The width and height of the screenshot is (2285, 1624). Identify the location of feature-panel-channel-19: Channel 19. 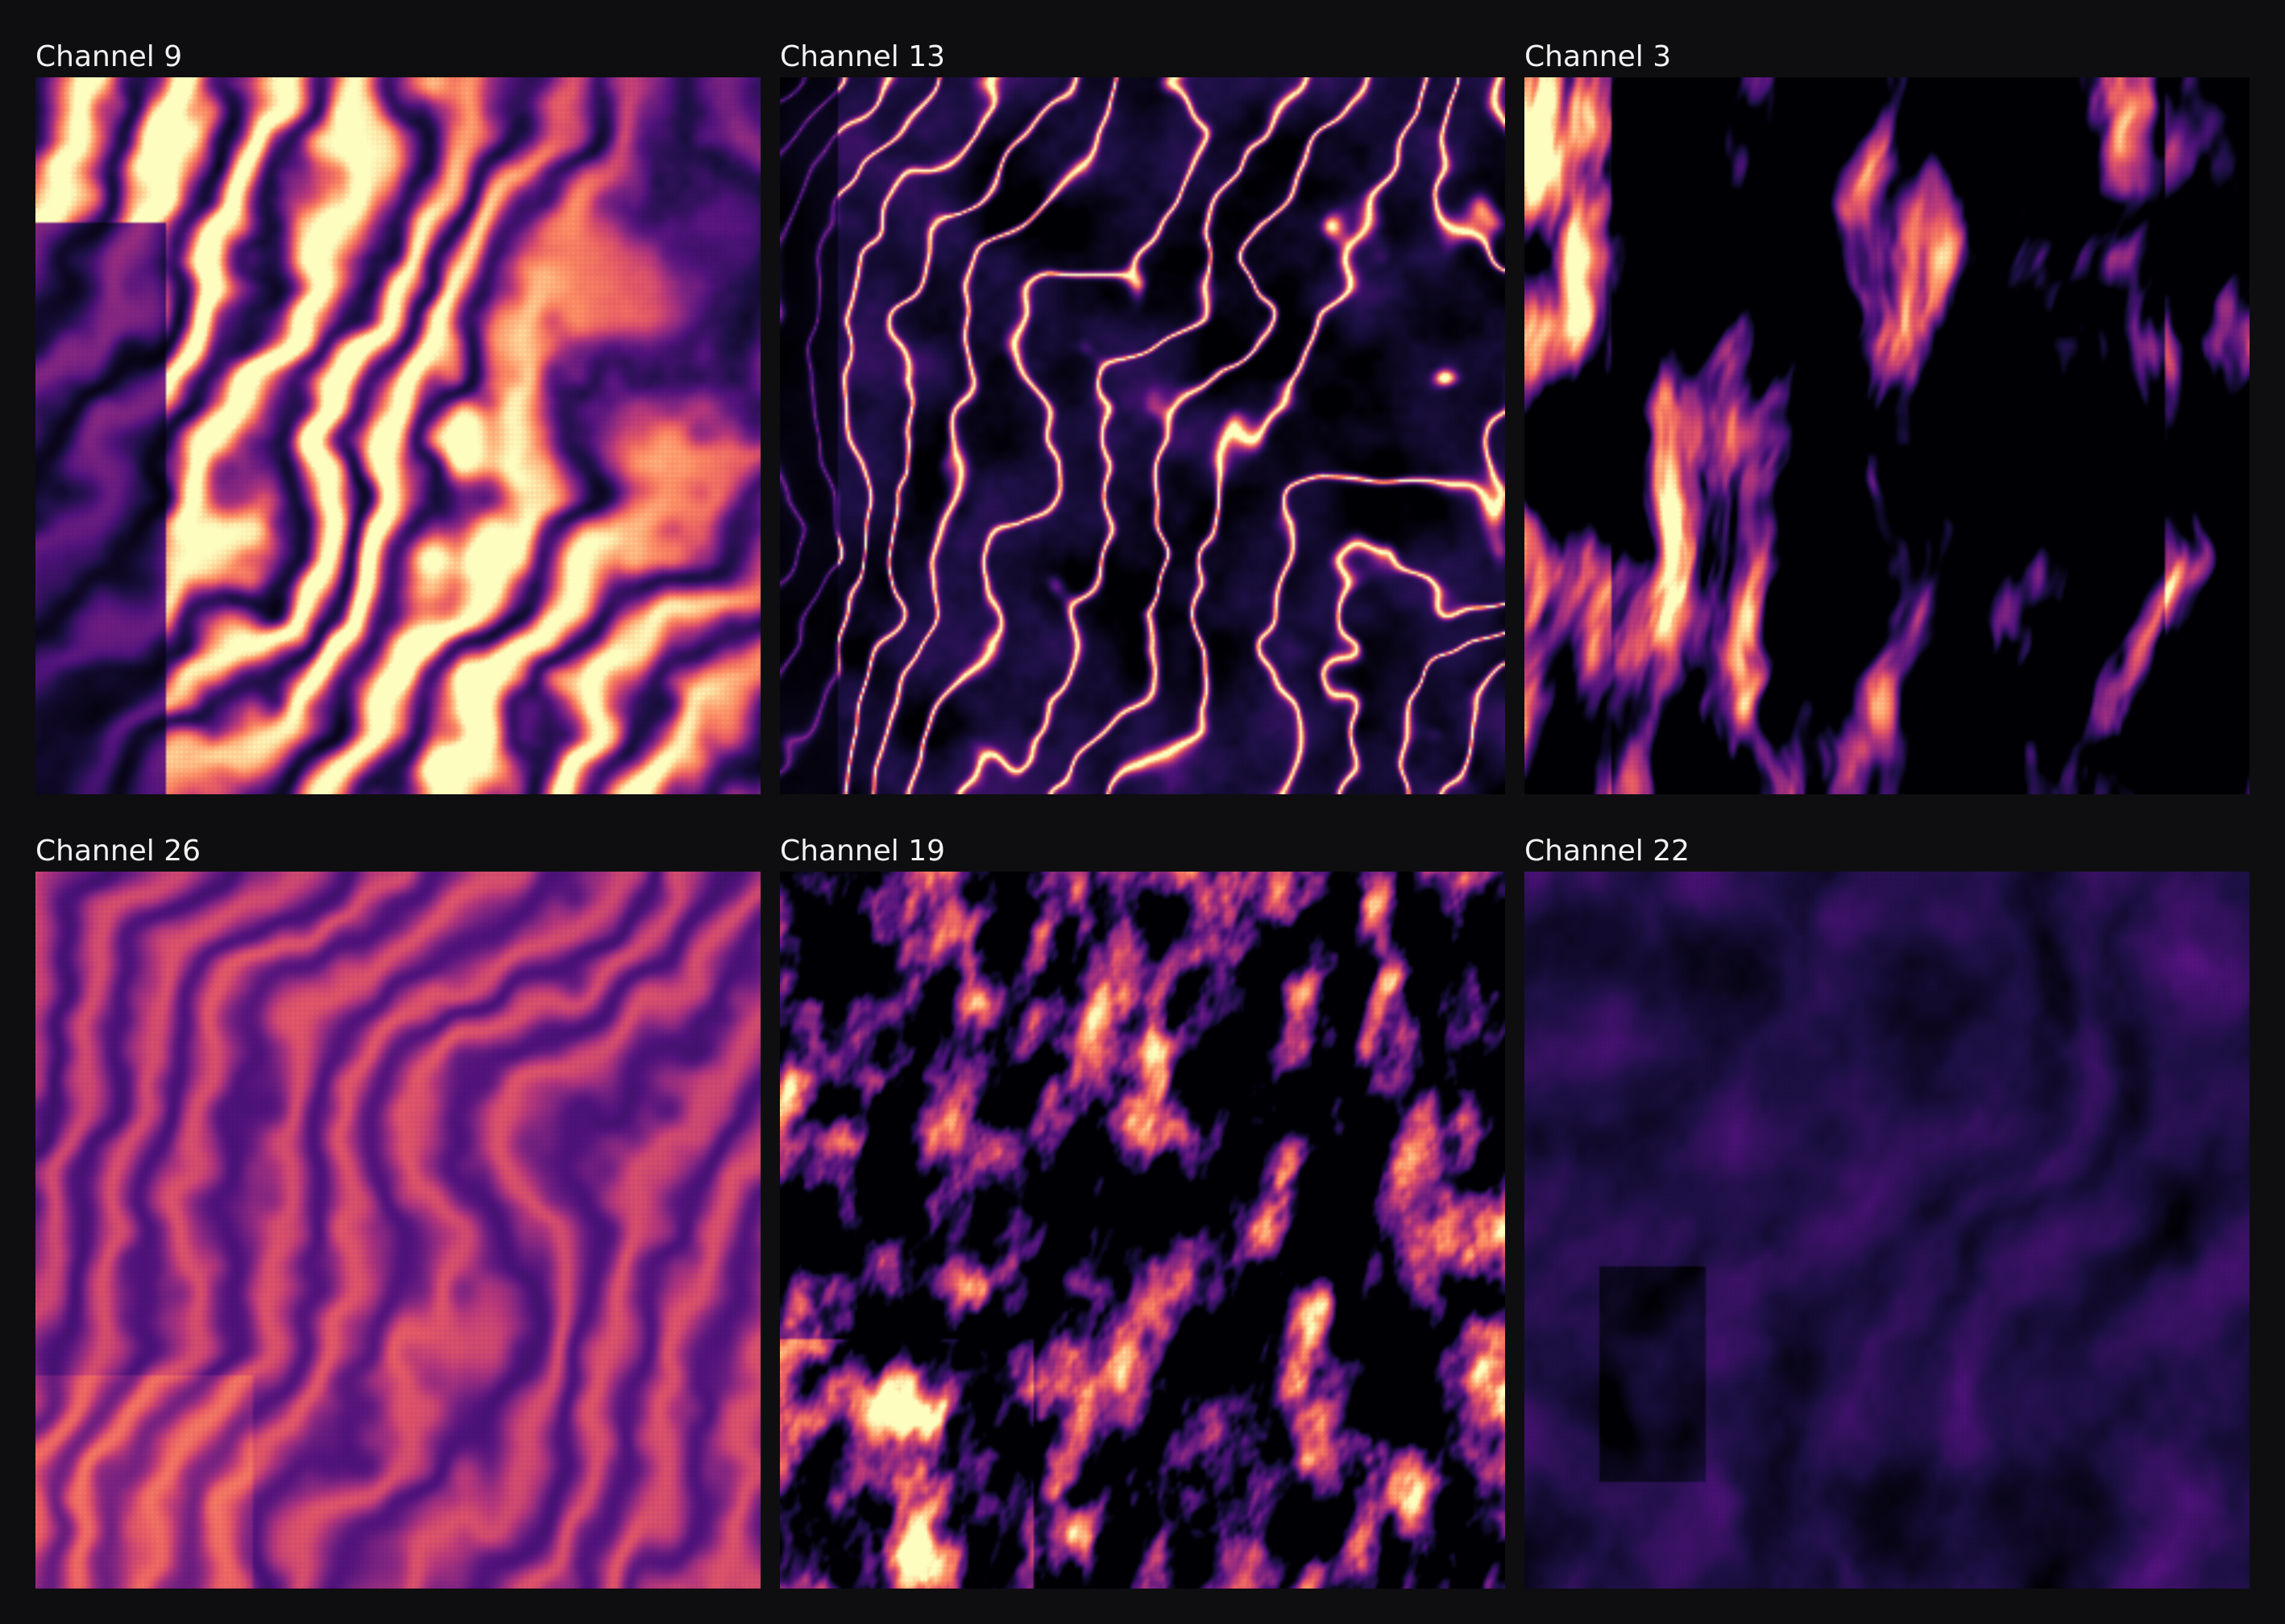
(1142, 1210).